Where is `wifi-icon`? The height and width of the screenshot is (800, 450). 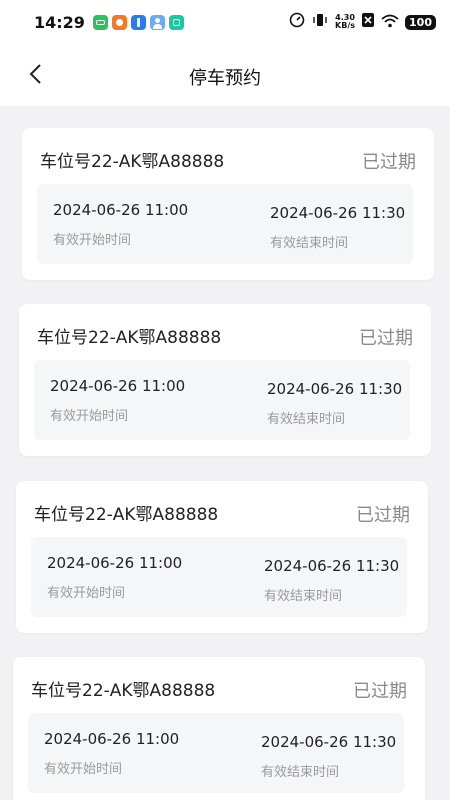 wifi-icon is located at coordinates (390, 22).